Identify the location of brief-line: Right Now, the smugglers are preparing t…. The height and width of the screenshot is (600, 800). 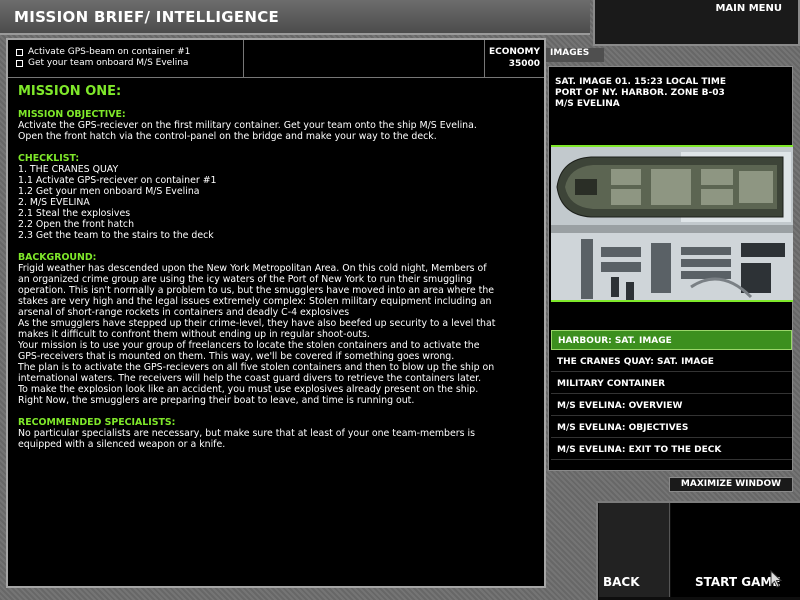
(216, 400).